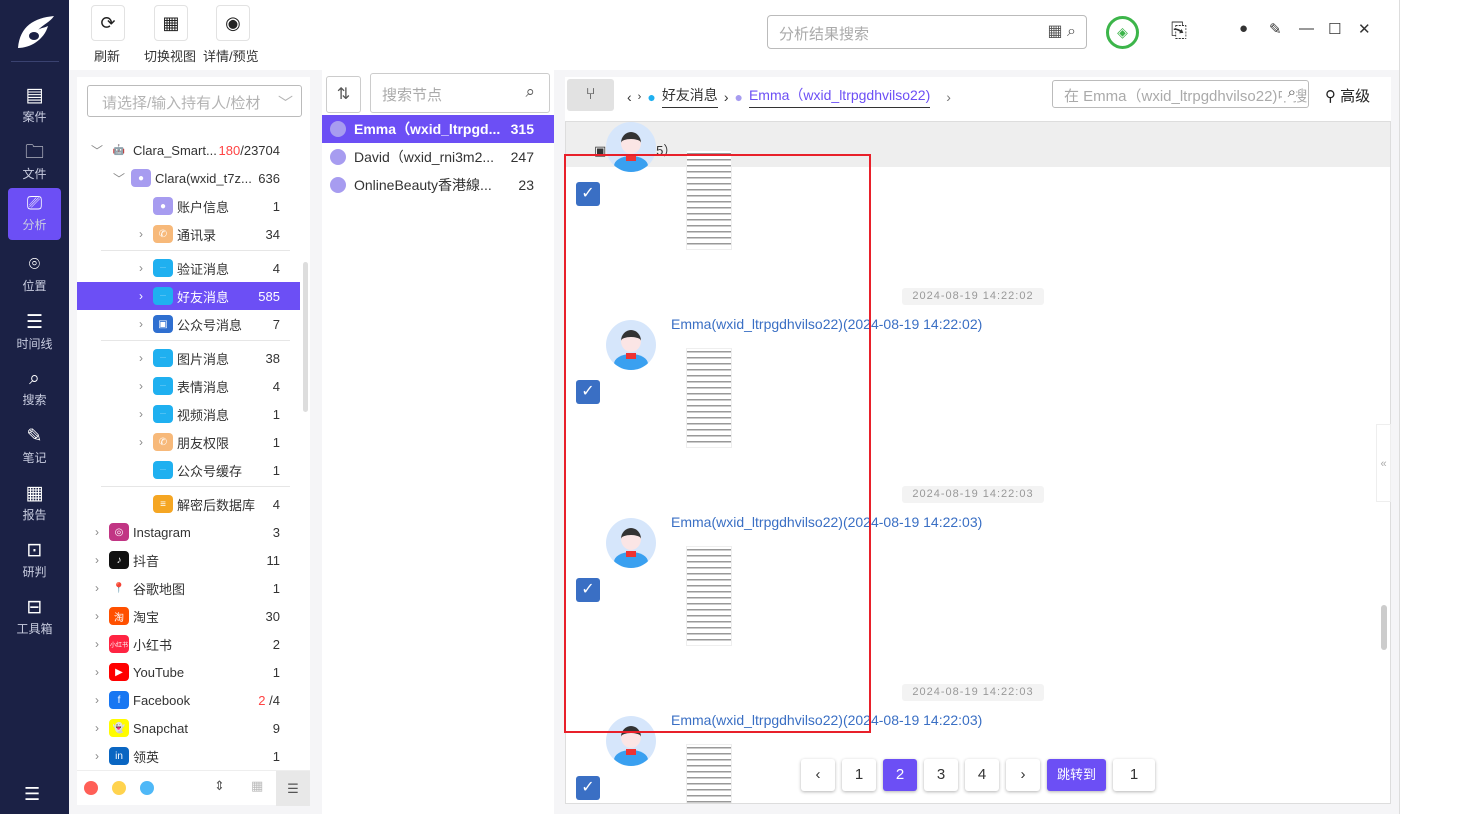 The image size is (1467, 814). Describe the element at coordinates (34, 389) in the screenshot. I see `nav-item-5: ⌕ 搜索` at that location.